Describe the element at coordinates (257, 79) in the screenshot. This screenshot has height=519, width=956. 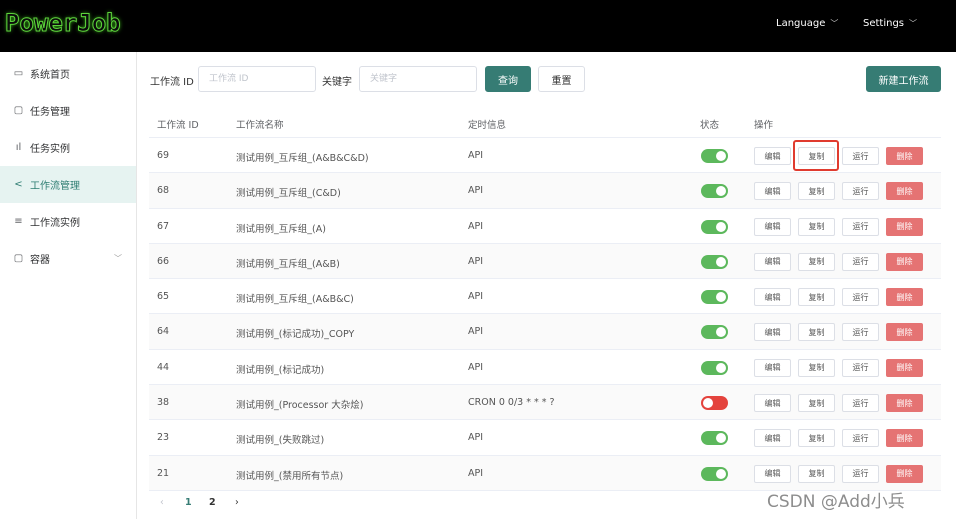
I see `workflow-id-input` at that location.